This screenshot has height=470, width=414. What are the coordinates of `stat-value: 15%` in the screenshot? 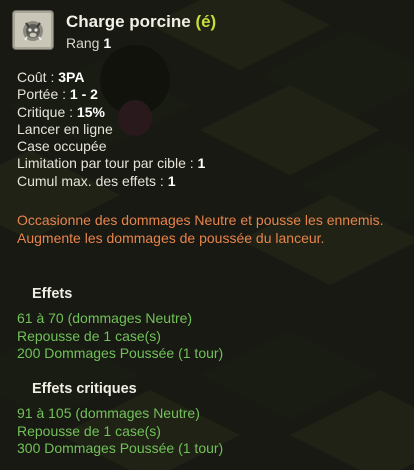 It's located at (90, 111).